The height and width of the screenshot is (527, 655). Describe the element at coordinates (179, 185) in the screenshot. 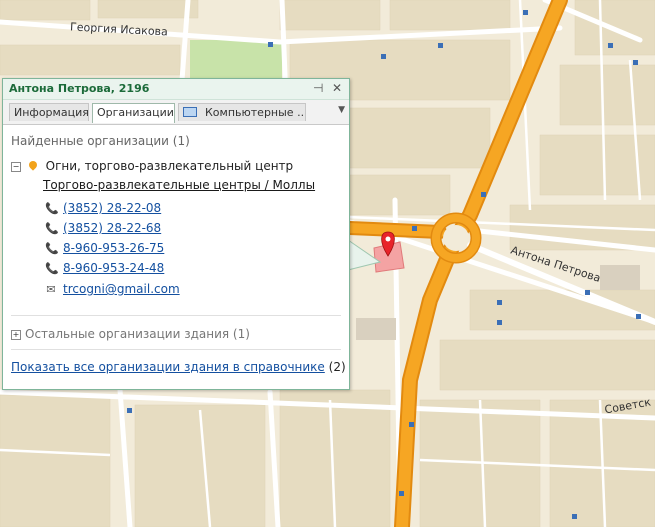

I see `organization-category-link: Торгово-развлекательные центры / Моллы` at that location.